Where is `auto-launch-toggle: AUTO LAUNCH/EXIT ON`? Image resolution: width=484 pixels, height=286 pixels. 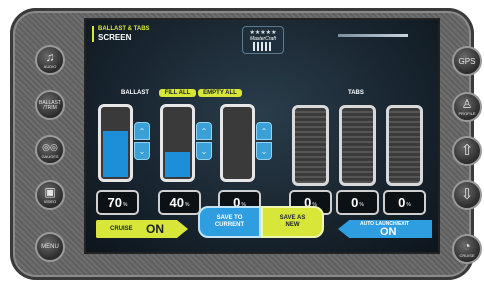 auto-launch-toggle: AUTO LAUNCH/EXIT ON is located at coordinates (385, 229).